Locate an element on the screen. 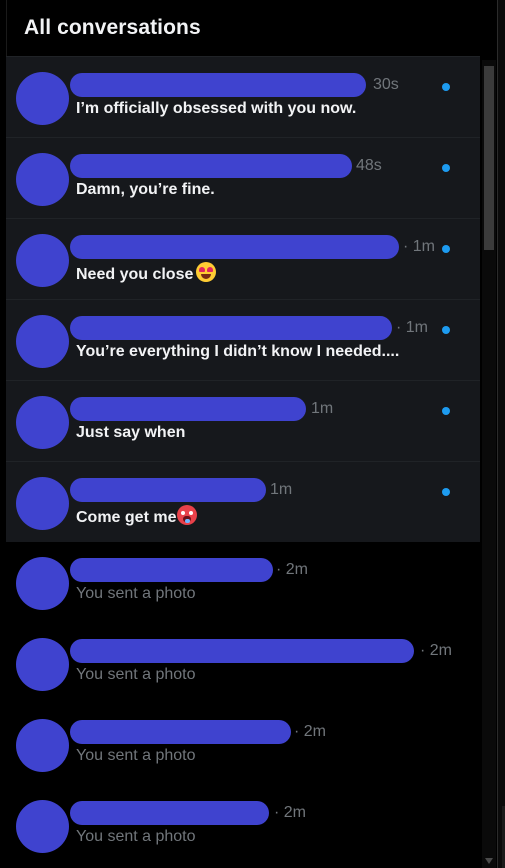 This screenshot has height=868, width=505. scrollbar-thumb is located at coordinates (489, 158).